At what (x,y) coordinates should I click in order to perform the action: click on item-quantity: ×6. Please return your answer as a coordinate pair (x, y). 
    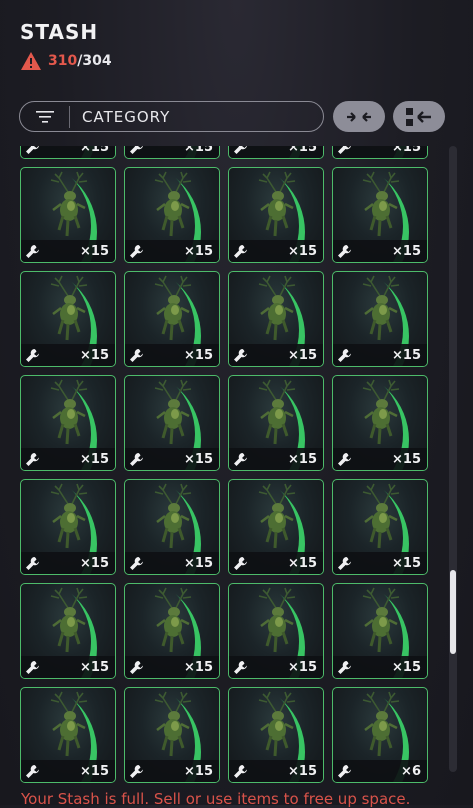
    Looking at the image, I should click on (411, 771).